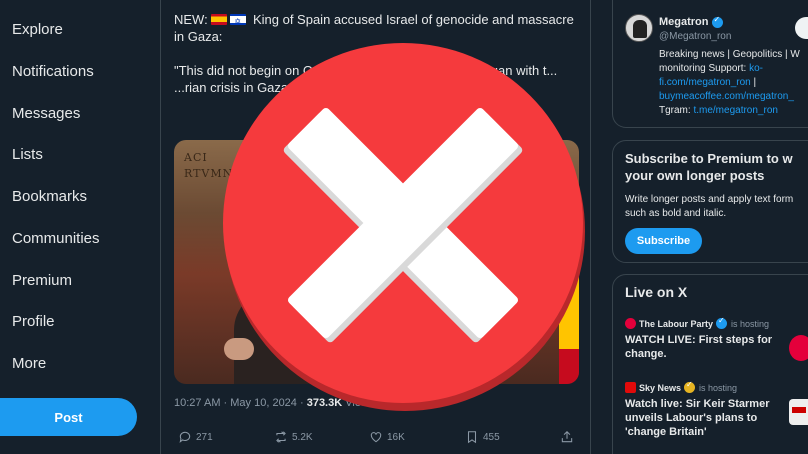 The width and height of the screenshot is (808, 454). What do you see at coordinates (663, 241) in the screenshot?
I see `subscribe-button: Subscribe` at bounding box center [663, 241].